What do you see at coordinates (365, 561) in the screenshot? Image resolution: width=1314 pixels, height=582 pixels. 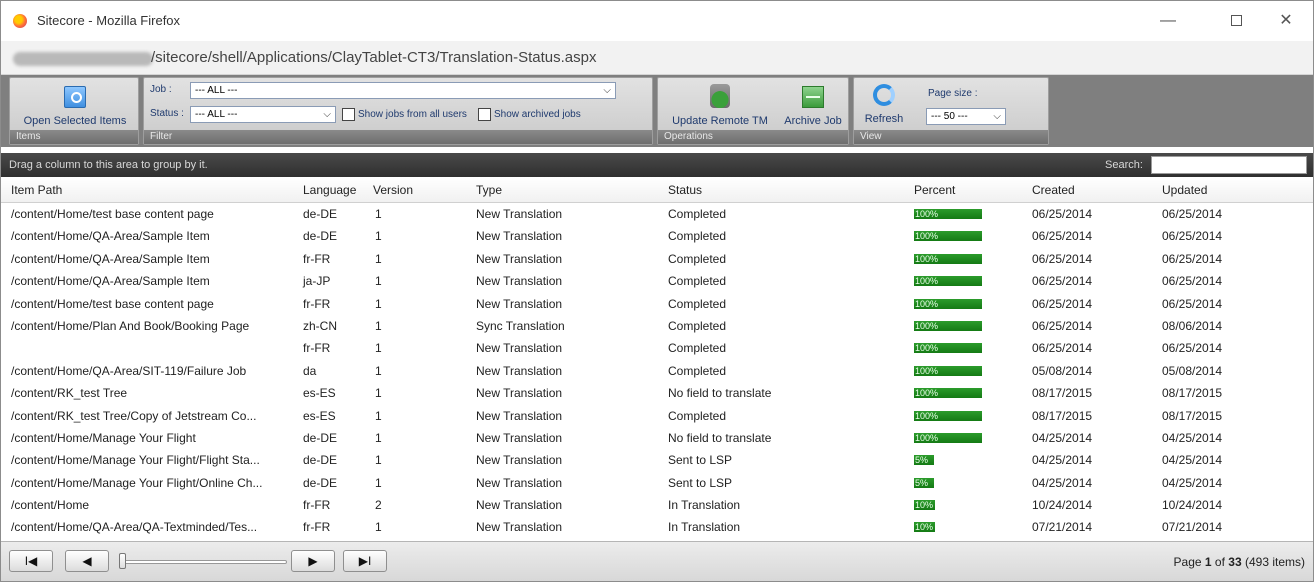 I see `last-page-button: ▶I` at bounding box center [365, 561].